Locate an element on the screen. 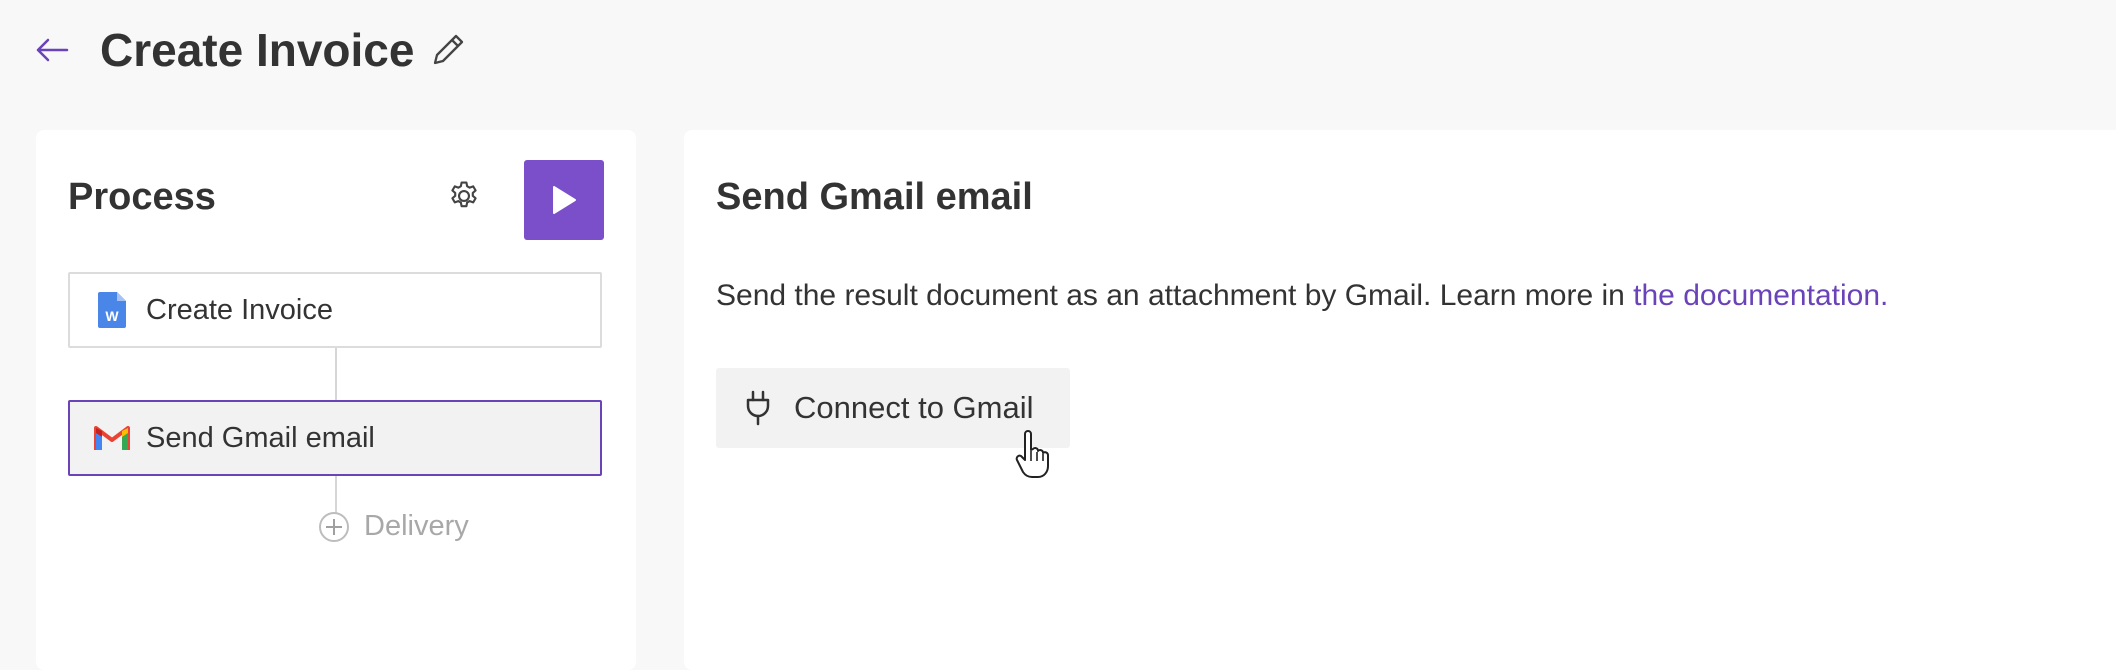 The height and width of the screenshot is (670, 2116). gear-icon is located at coordinates (464, 194).